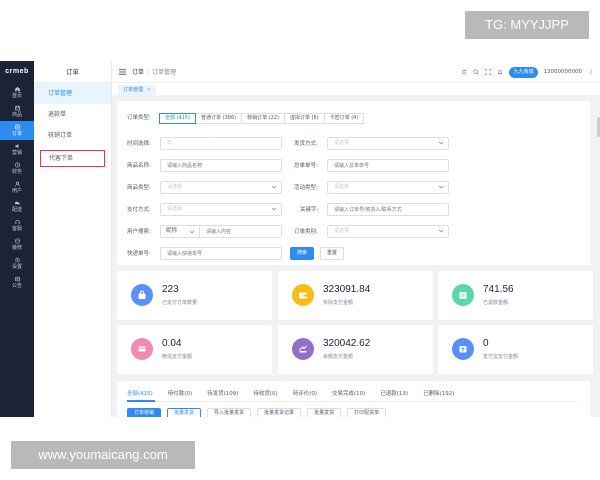  What do you see at coordinates (17, 187) in the screenshot?
I see `sidebar-item-user: 用户` at bounding box center [17, 187].